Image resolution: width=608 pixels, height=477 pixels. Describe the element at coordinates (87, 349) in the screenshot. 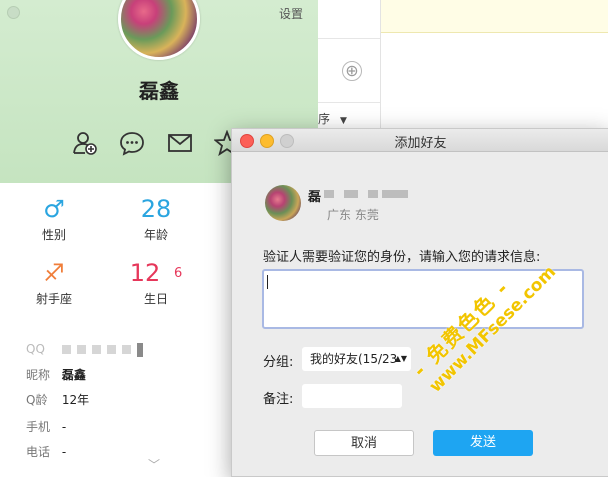

I see `info-qq: QQ` at that location.